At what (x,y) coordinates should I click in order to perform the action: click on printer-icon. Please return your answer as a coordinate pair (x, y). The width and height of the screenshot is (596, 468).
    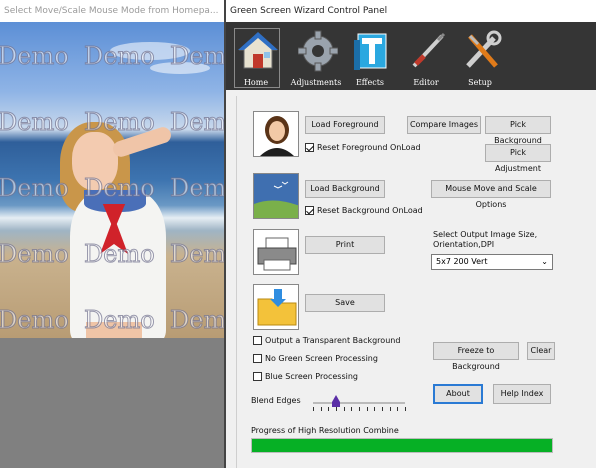
    Looking at the image, I should click on (277, 254).